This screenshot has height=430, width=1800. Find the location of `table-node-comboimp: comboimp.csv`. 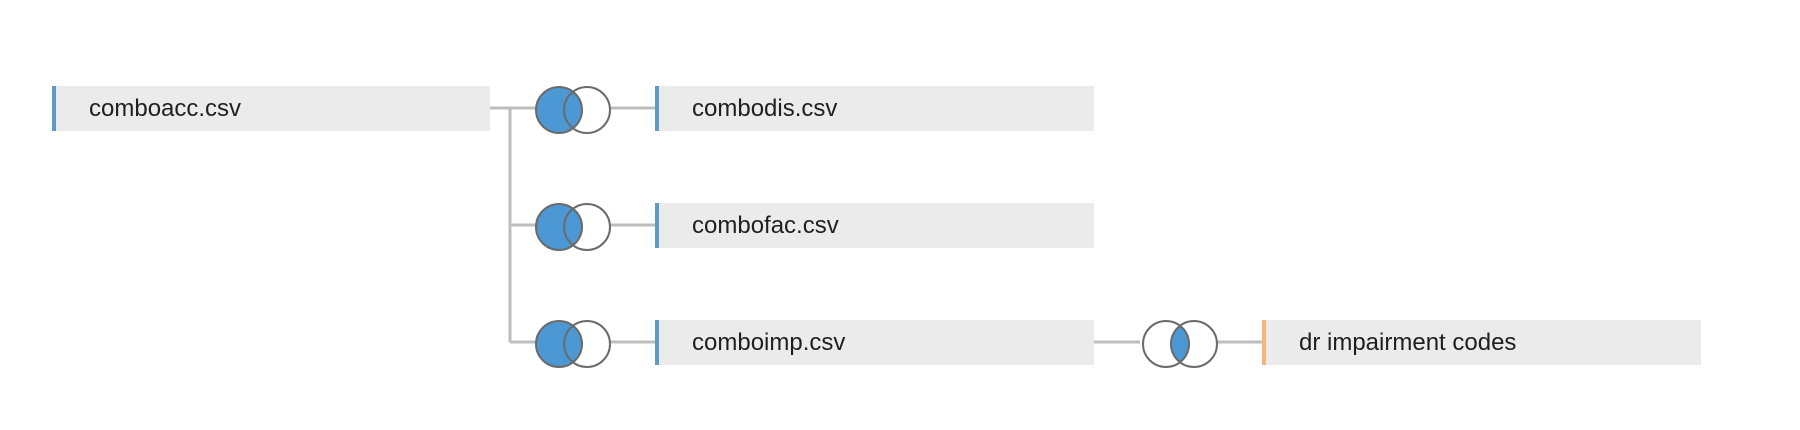

table-node-comboimp: comboimp.csv is located at coordinates (874, 342).